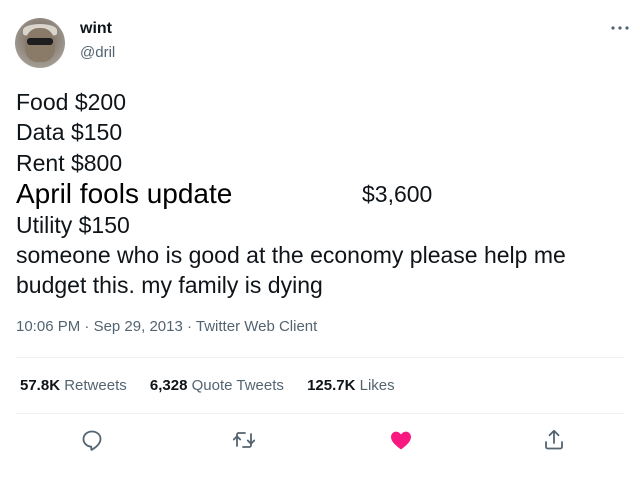 The image size is (640, 482). I want to click on likes-label: Likes, so click(377, 385).